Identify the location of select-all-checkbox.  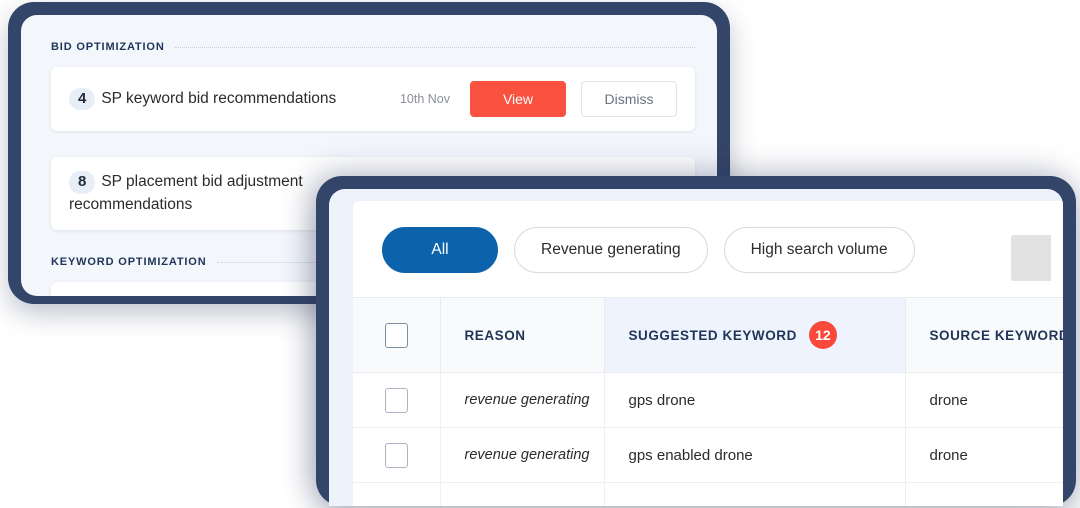
(396, 335).